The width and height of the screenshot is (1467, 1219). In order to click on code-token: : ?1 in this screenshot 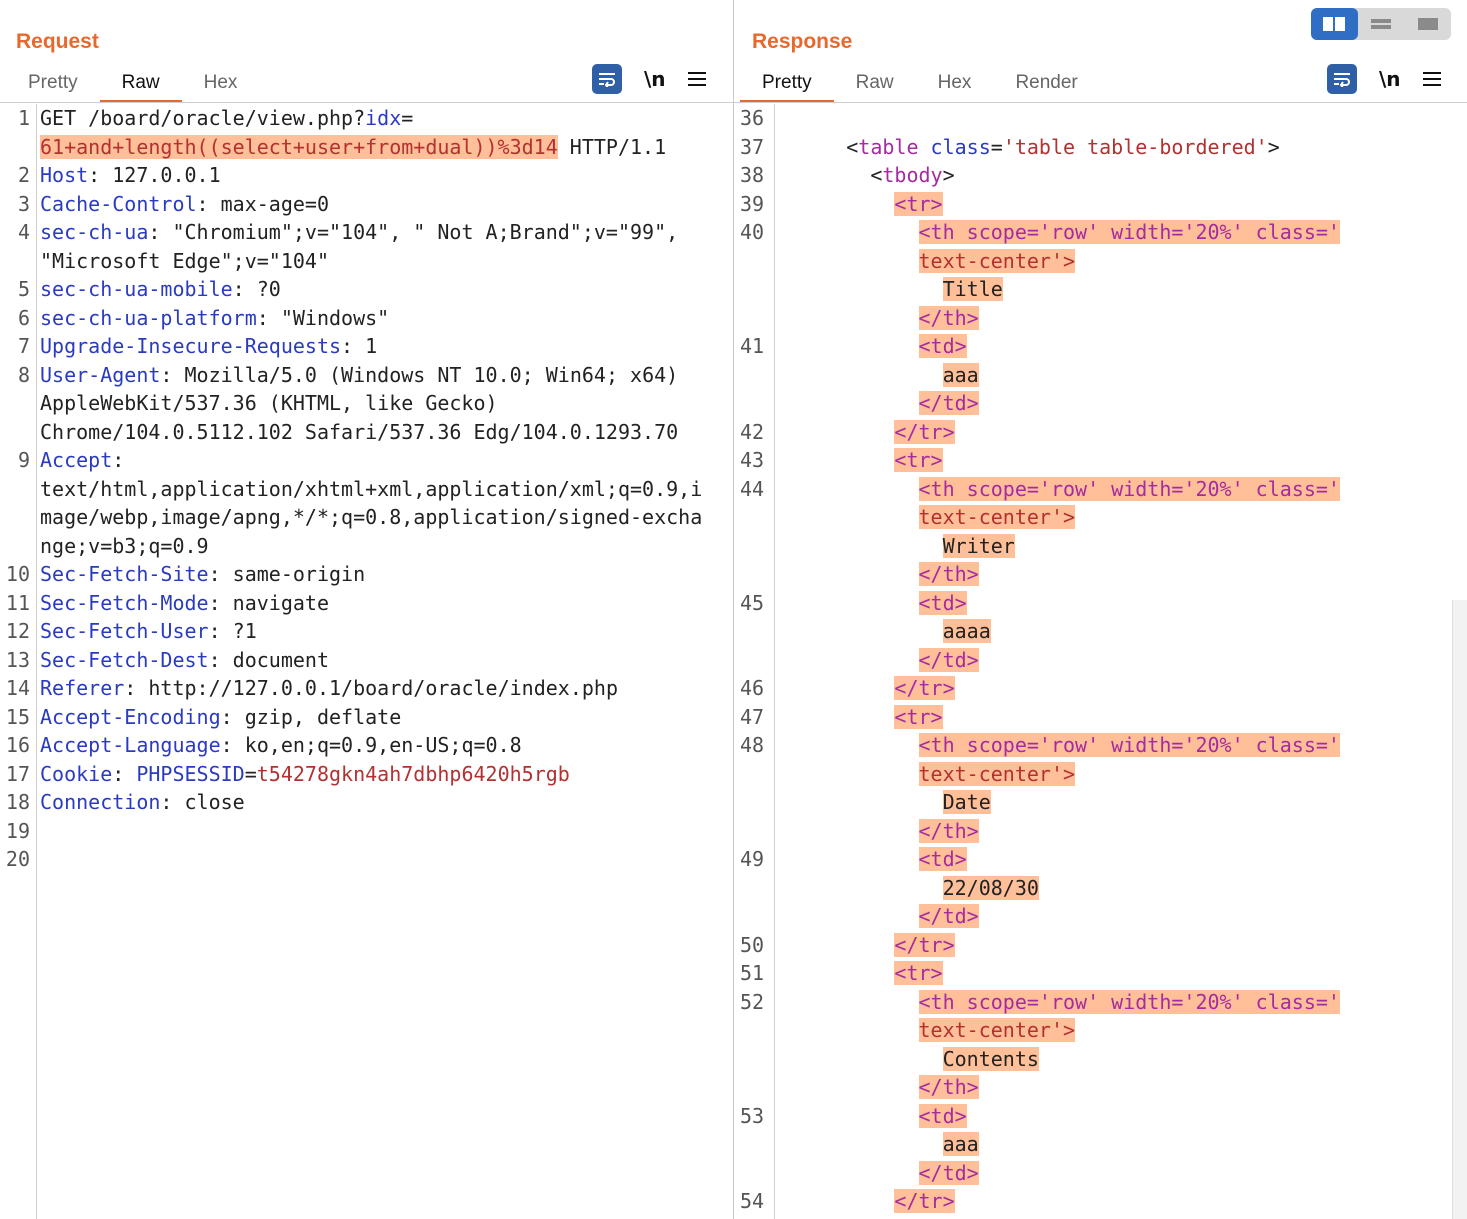, I will do `click(232, 631)`.